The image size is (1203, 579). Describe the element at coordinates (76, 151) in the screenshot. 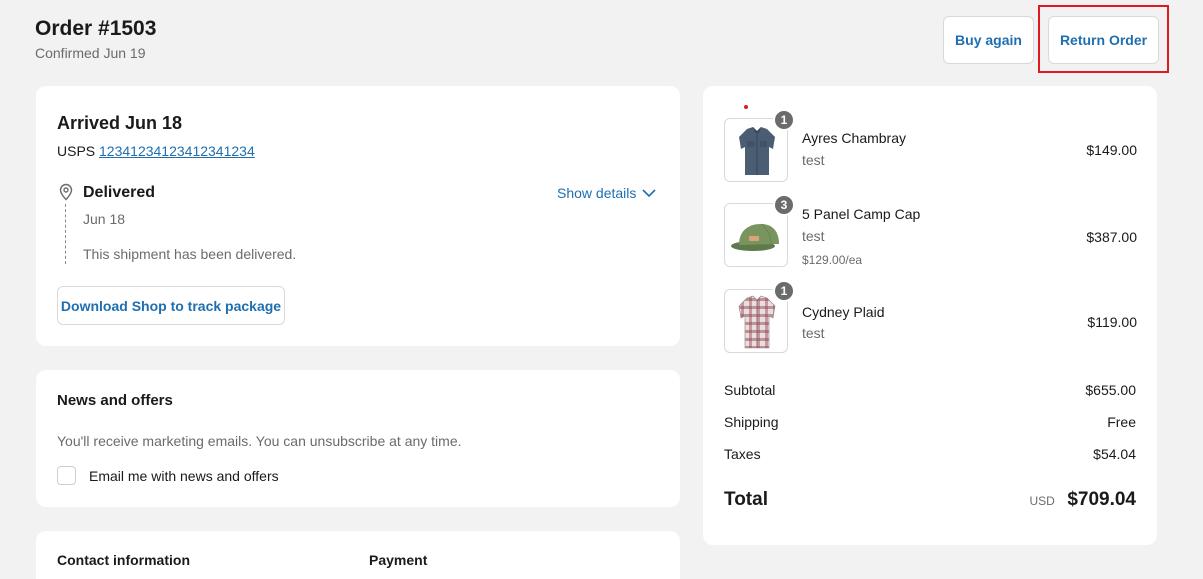

I see `carrier-name: USPS` at that location.